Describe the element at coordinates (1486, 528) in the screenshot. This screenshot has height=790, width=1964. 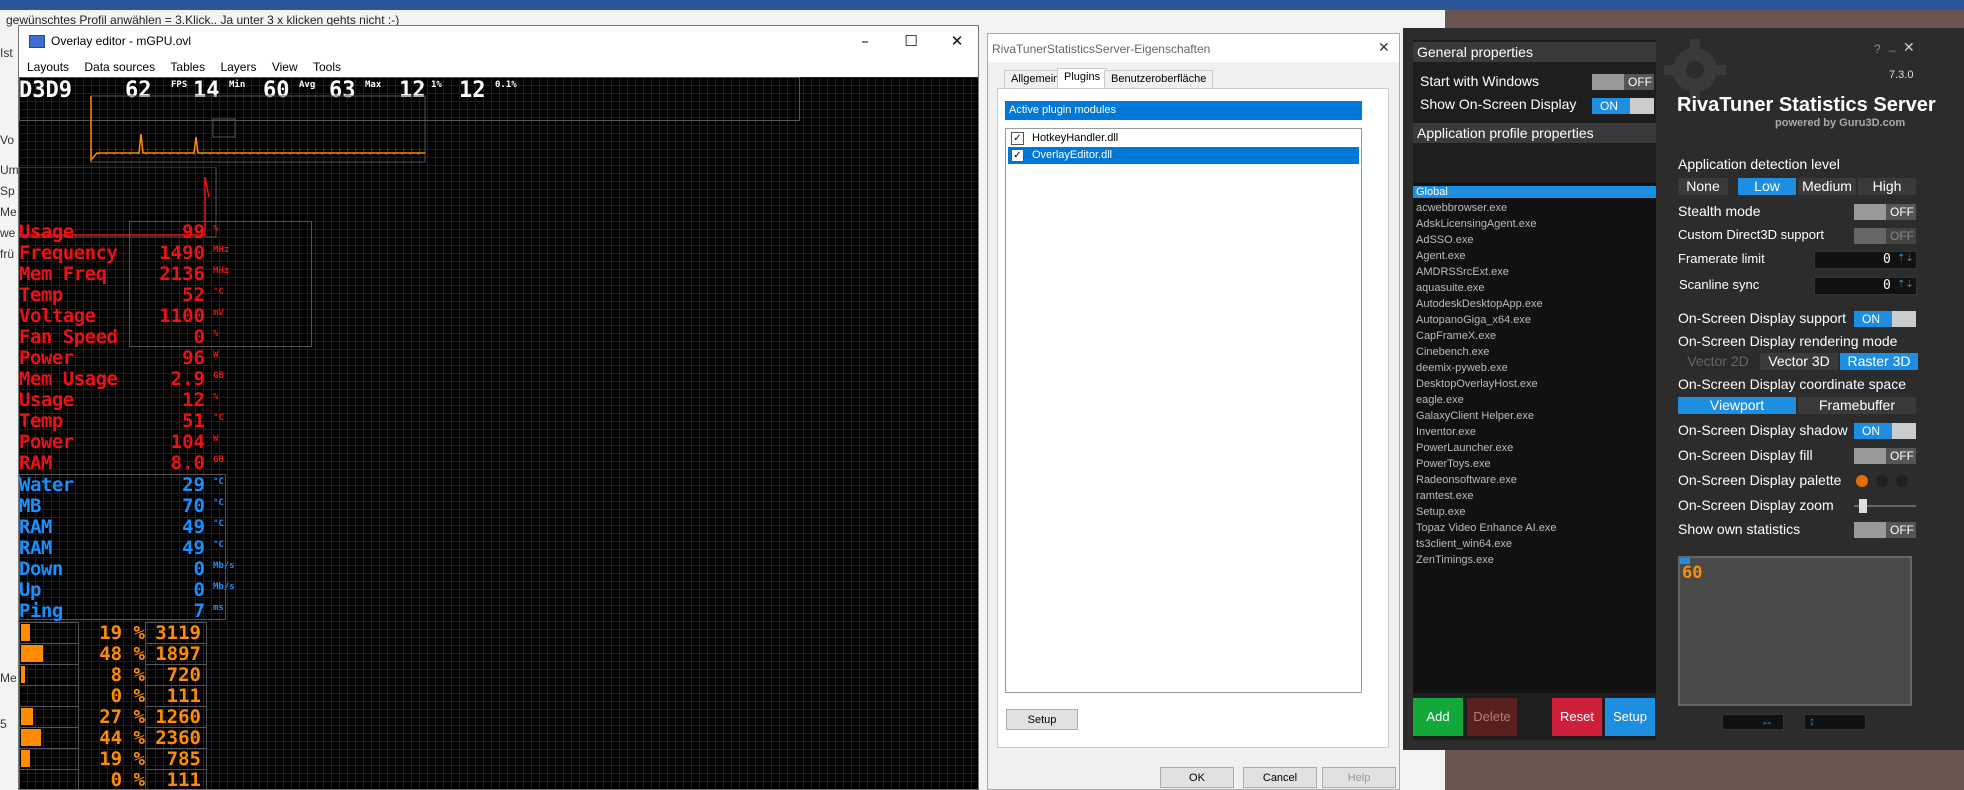
I see `profile-item: Topaz Video Enhance AI.exe` at that location.